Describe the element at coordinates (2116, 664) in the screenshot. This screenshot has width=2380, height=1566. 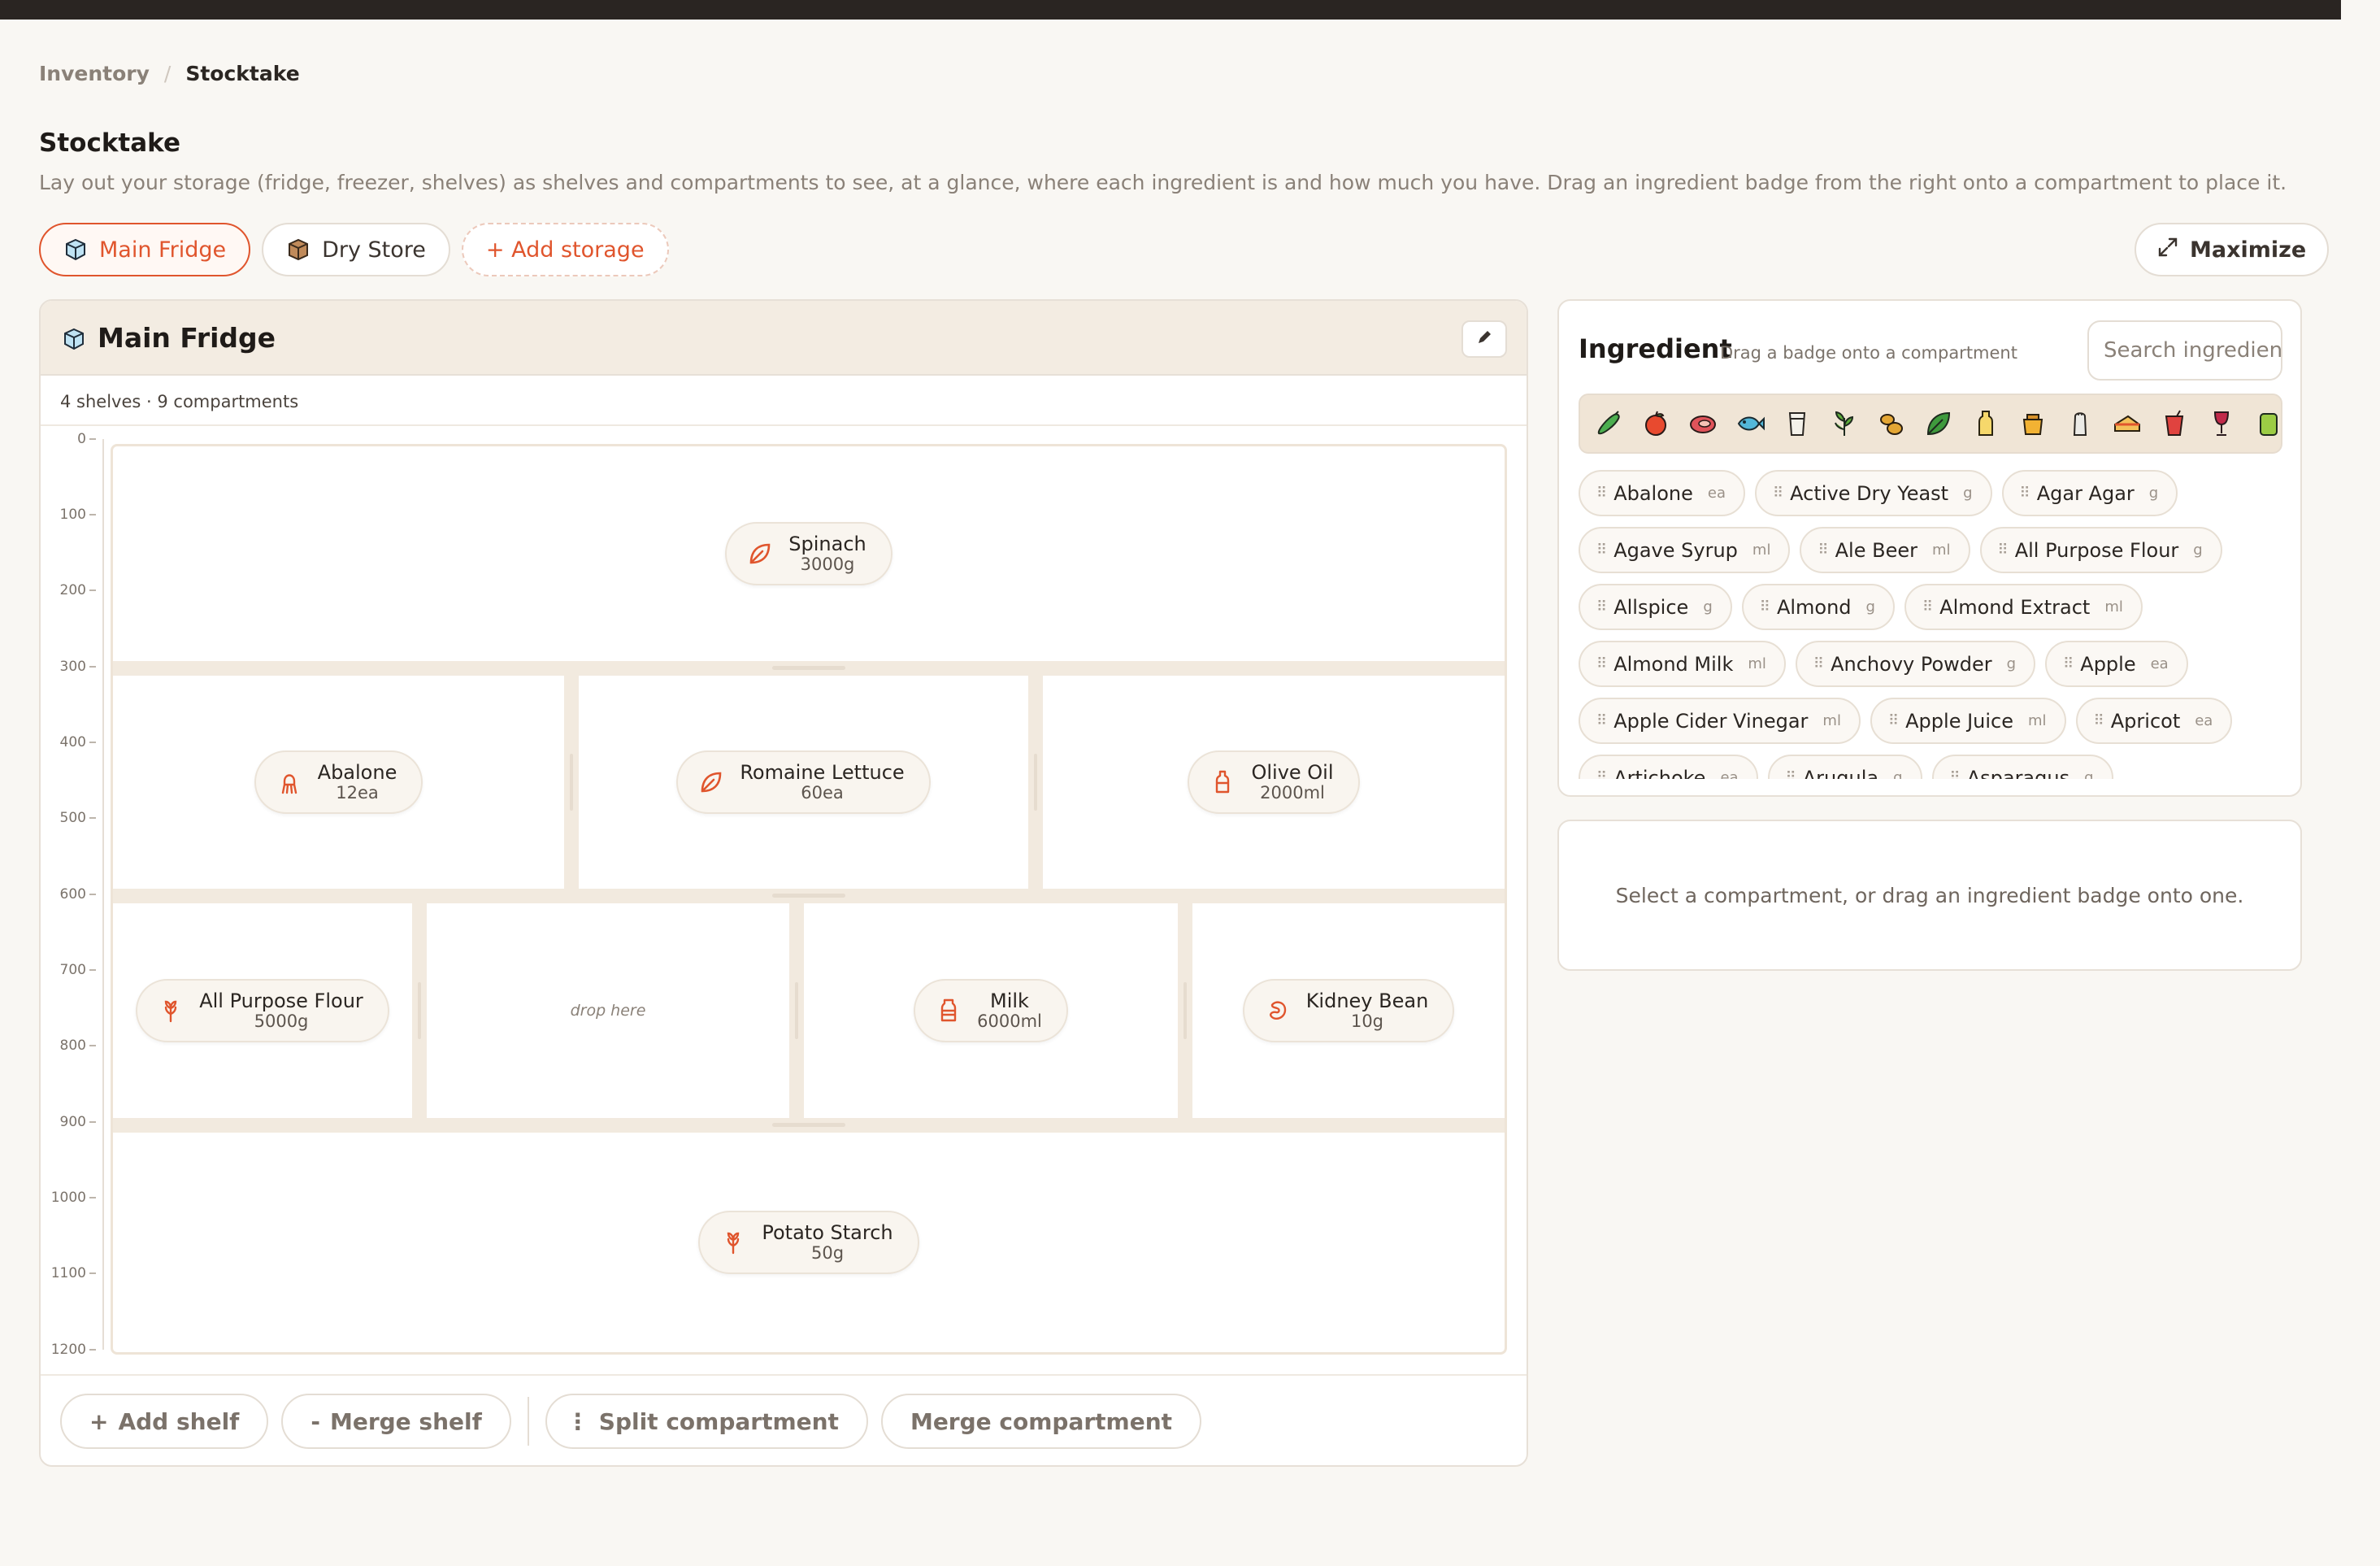
I see `ingredient-badge: ⠿ Apple ea` at that location.